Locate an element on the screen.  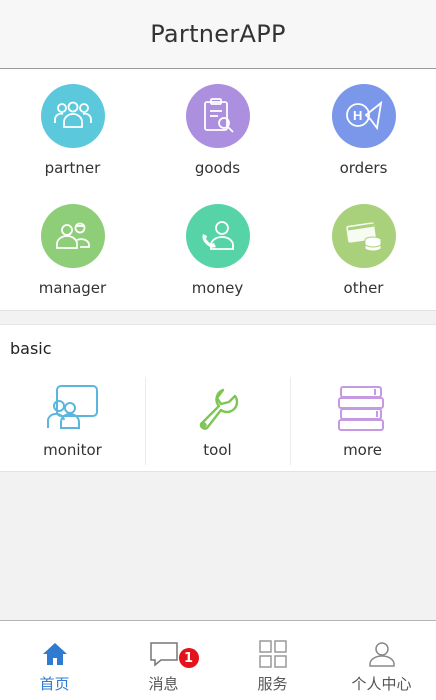
grid-item-label: money is located at coordinates (217, 288).